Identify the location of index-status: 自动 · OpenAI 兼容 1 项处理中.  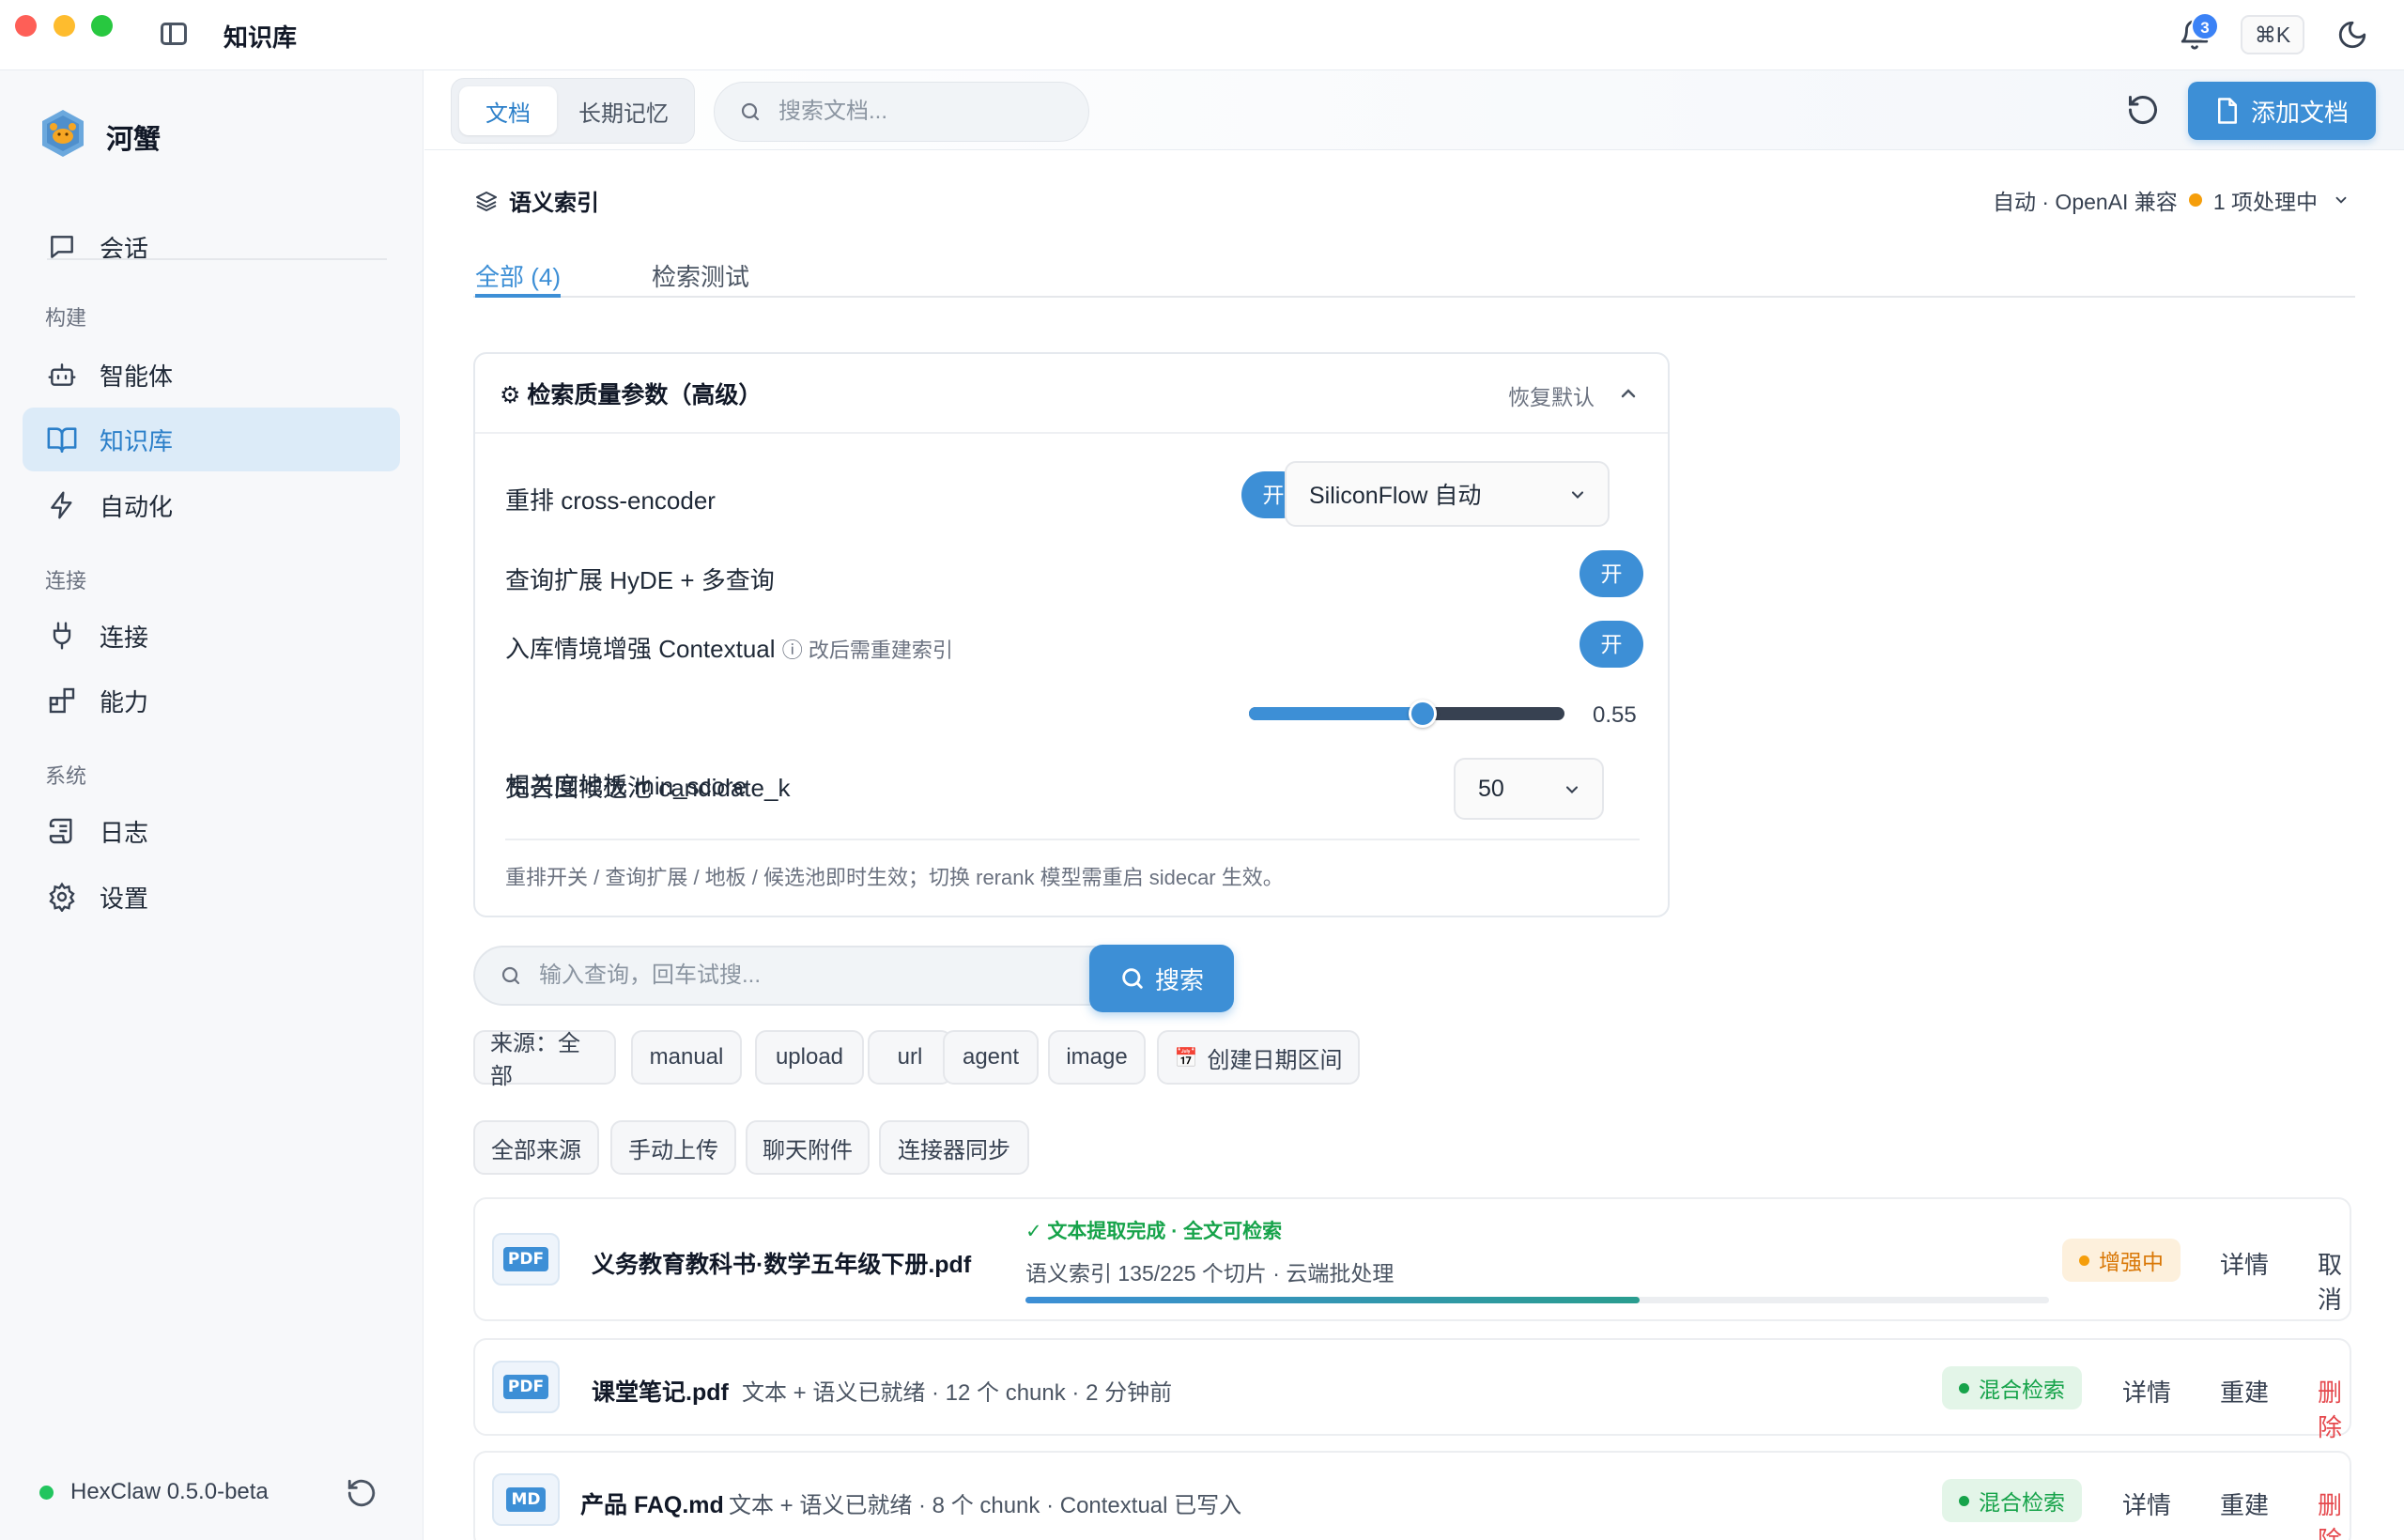
(2171, 200).